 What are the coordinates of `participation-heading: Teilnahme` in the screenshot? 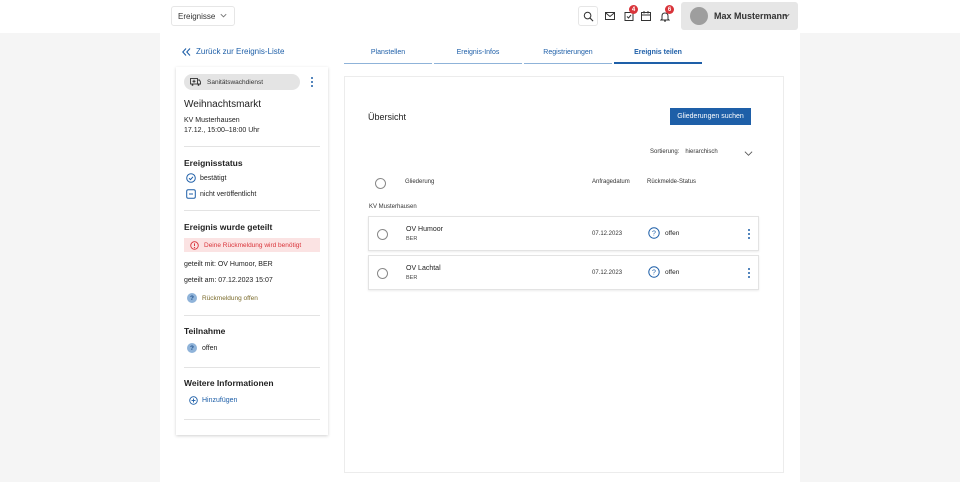 It's located at (205, 331).